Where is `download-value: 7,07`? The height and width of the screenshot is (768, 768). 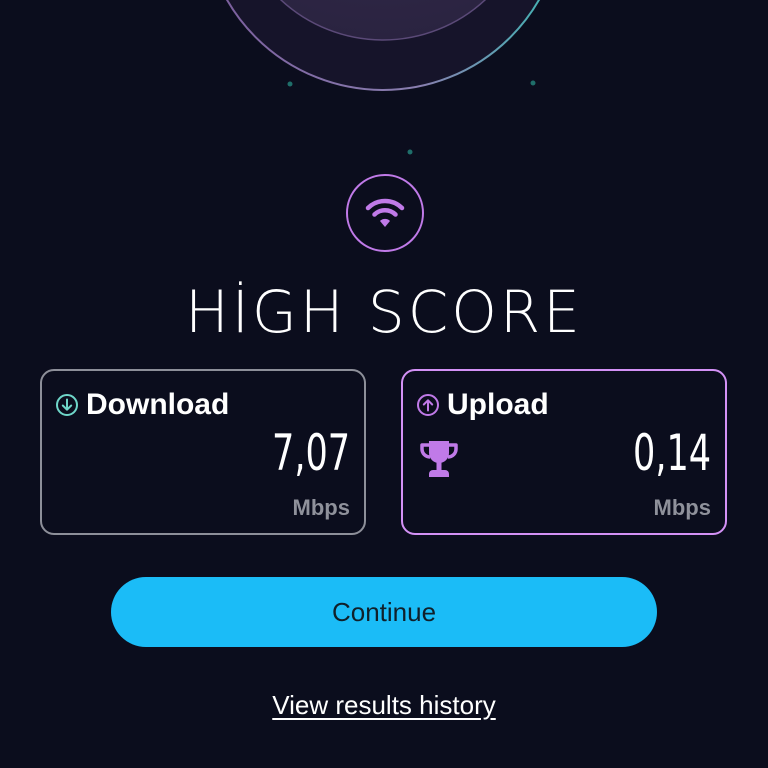
download-value: 7,07 is located at coordinates (310, 453).